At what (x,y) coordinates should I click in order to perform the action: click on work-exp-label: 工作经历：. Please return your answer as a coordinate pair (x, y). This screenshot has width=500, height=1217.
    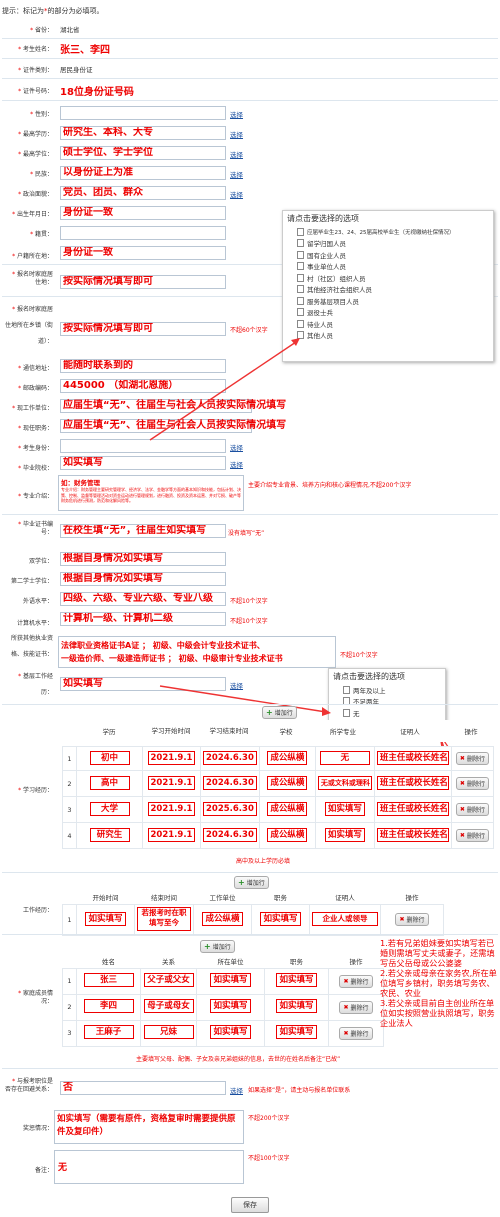
    Looking at the image, I should click on (37, 910).